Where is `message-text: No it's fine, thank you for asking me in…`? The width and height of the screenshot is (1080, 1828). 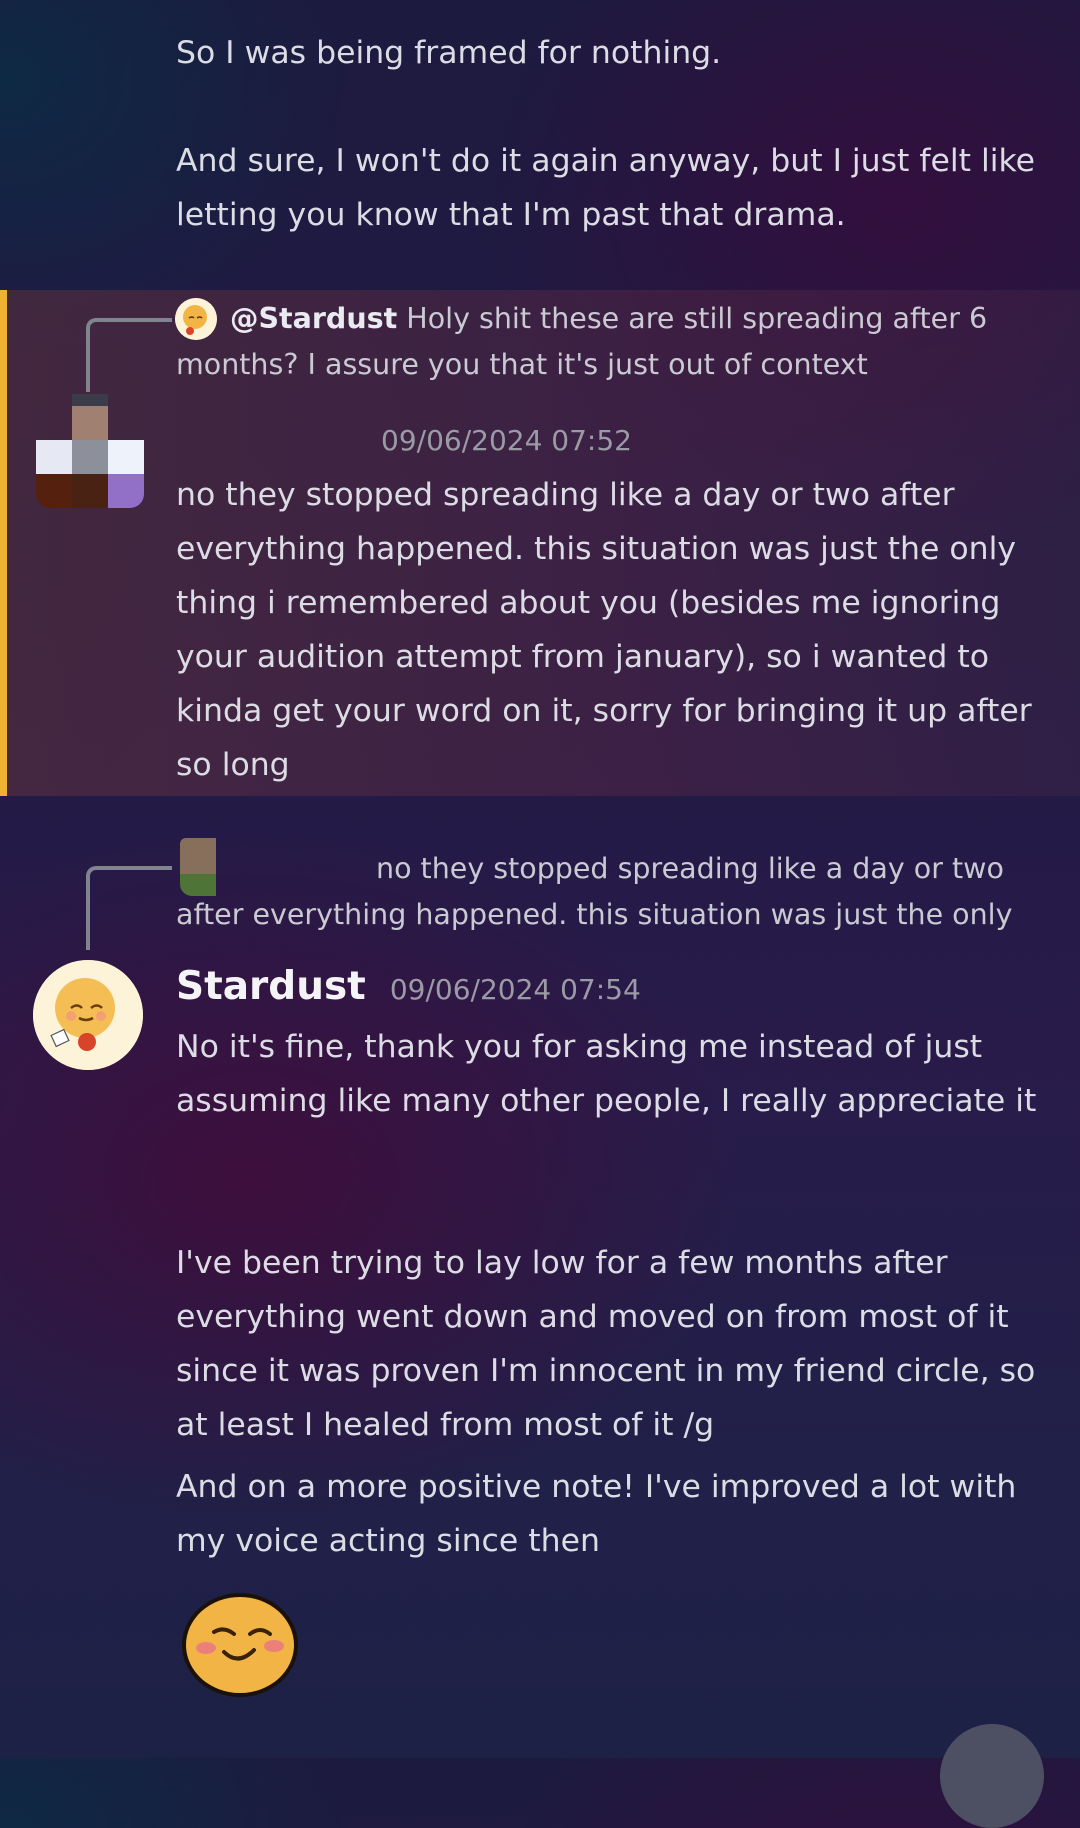
message-text: No it's fine, thank you for asking me in… is located at coordinates (606, 1074).